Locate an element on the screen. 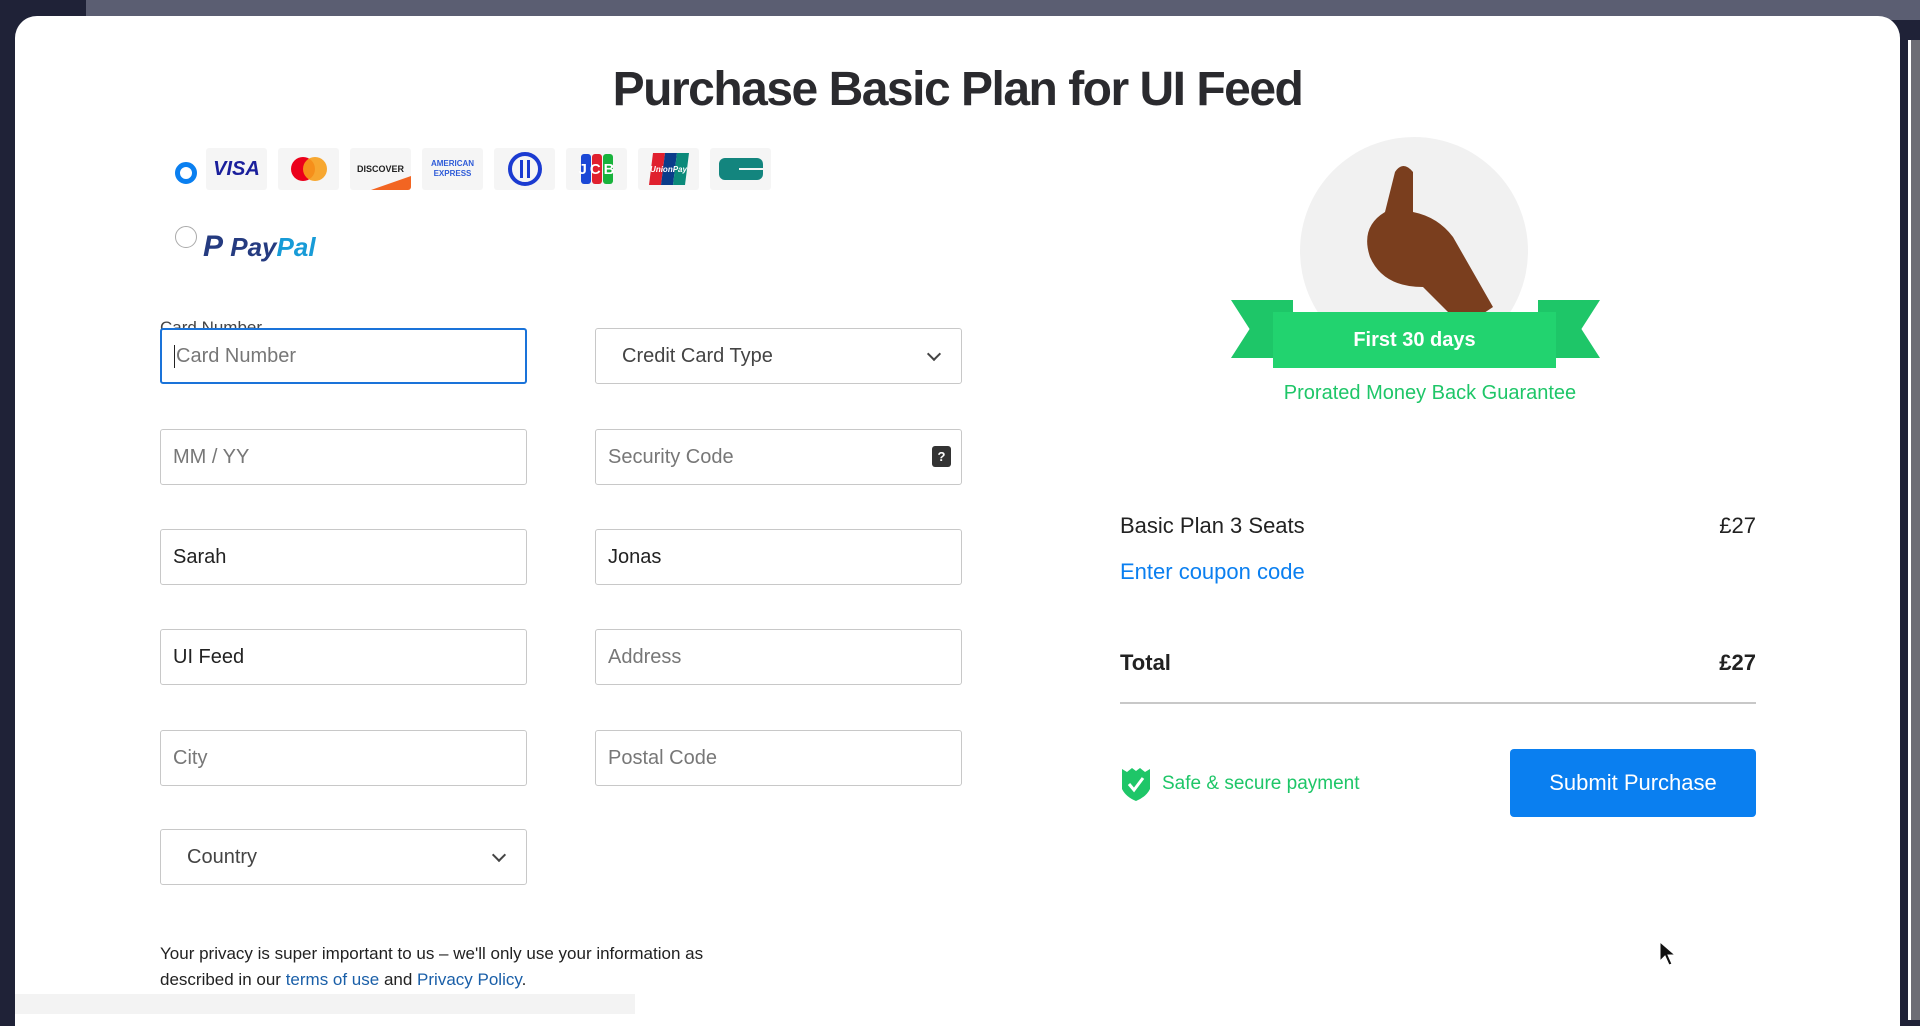 Image resolution: width=1920 pixels, height=1026 pixels. mouse-cursor-icon is located at coordinates (1668, 953).